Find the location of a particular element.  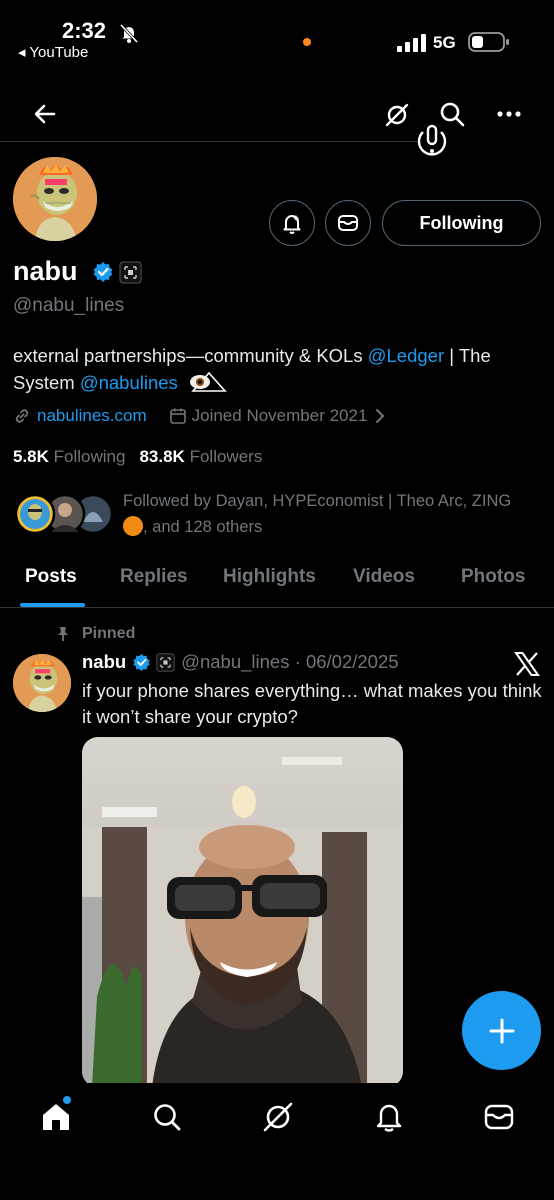

more-icon is located at coordinates (509, 114).